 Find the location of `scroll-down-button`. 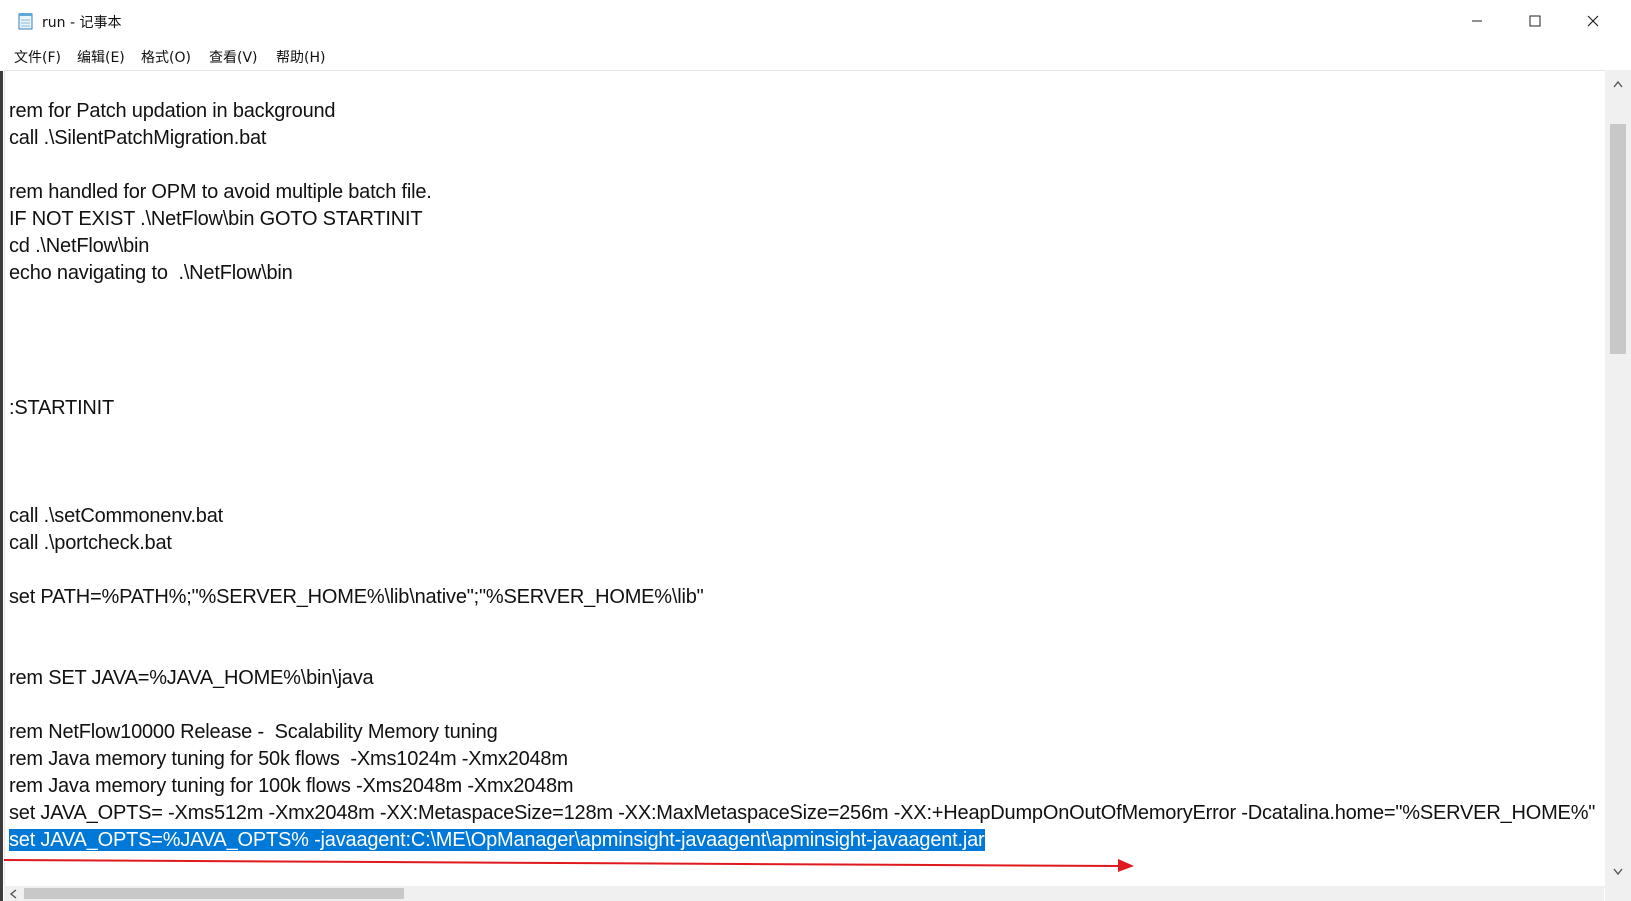

scroll-down-button is located at coordinates (1618, 872).